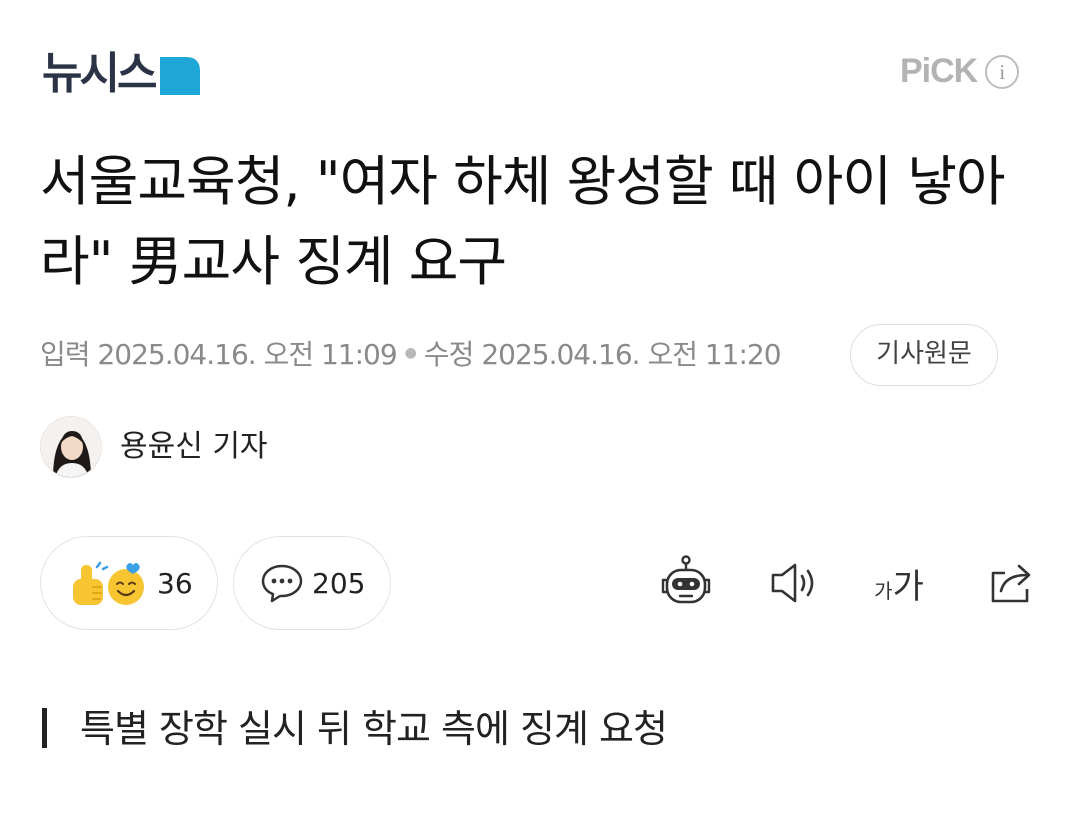  I want to click on reaction-count: 36, so click(175, 583).